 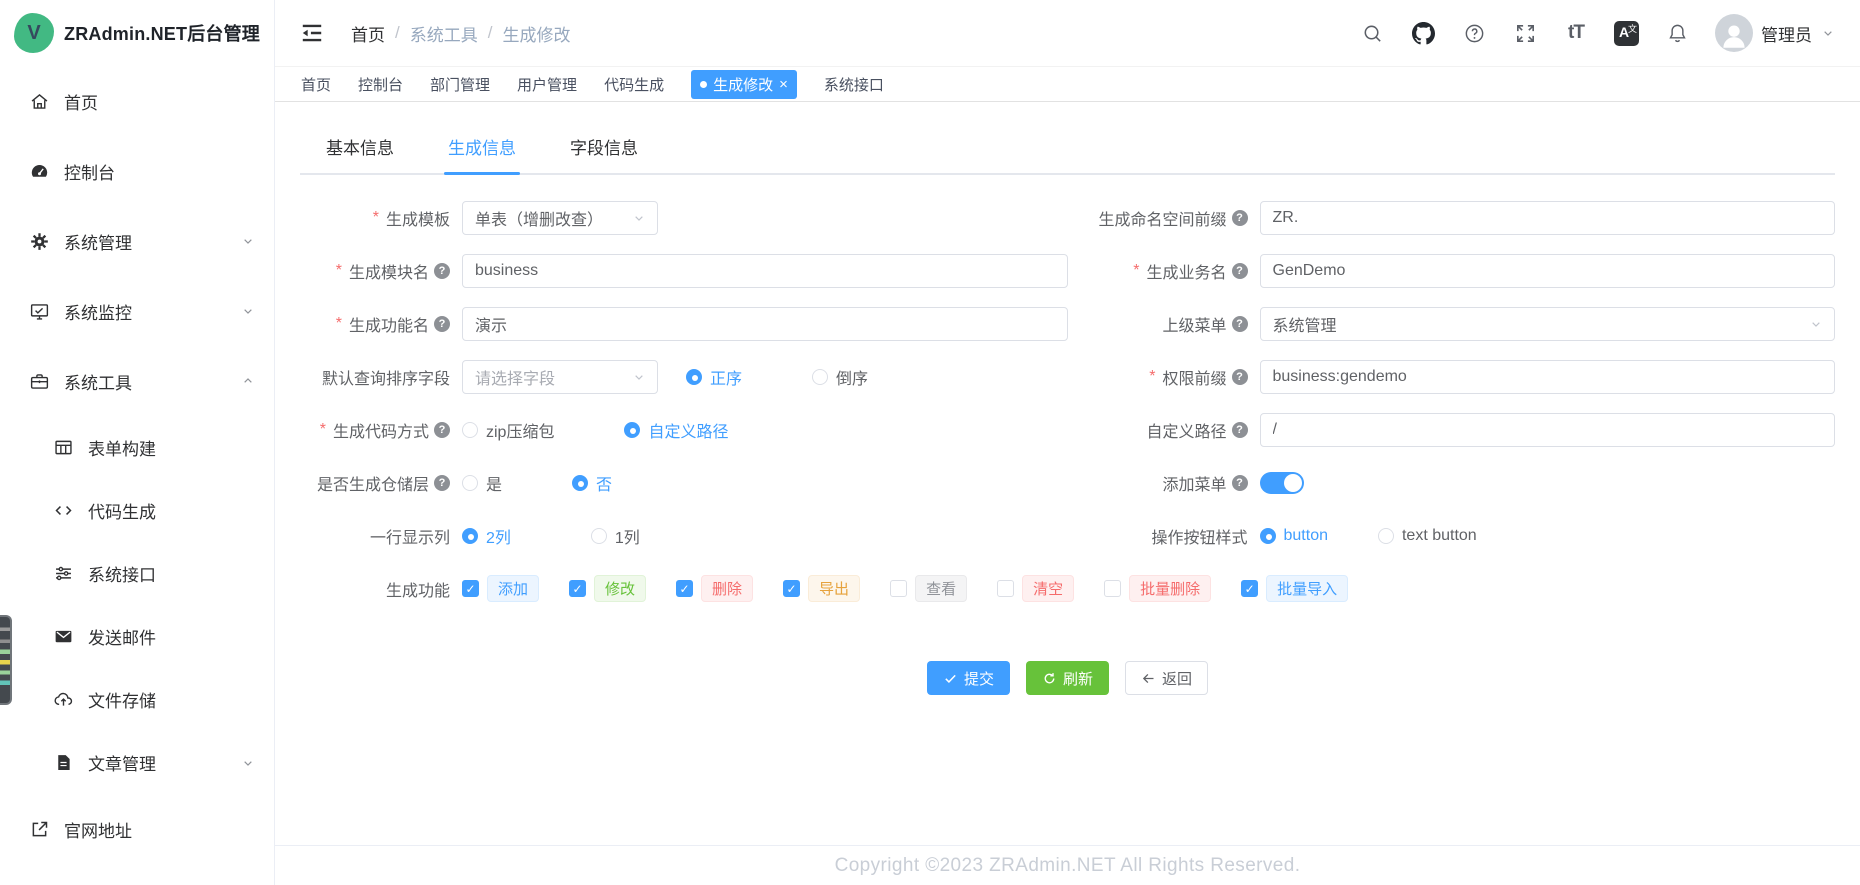 What do you see at coordinates (765, 323) in the screenshot?
I see `function-name-input` at bounding box center [765, 323].